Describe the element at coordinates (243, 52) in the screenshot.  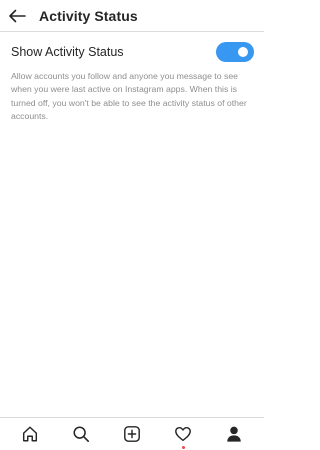
I see `toggle-knob` at that location.